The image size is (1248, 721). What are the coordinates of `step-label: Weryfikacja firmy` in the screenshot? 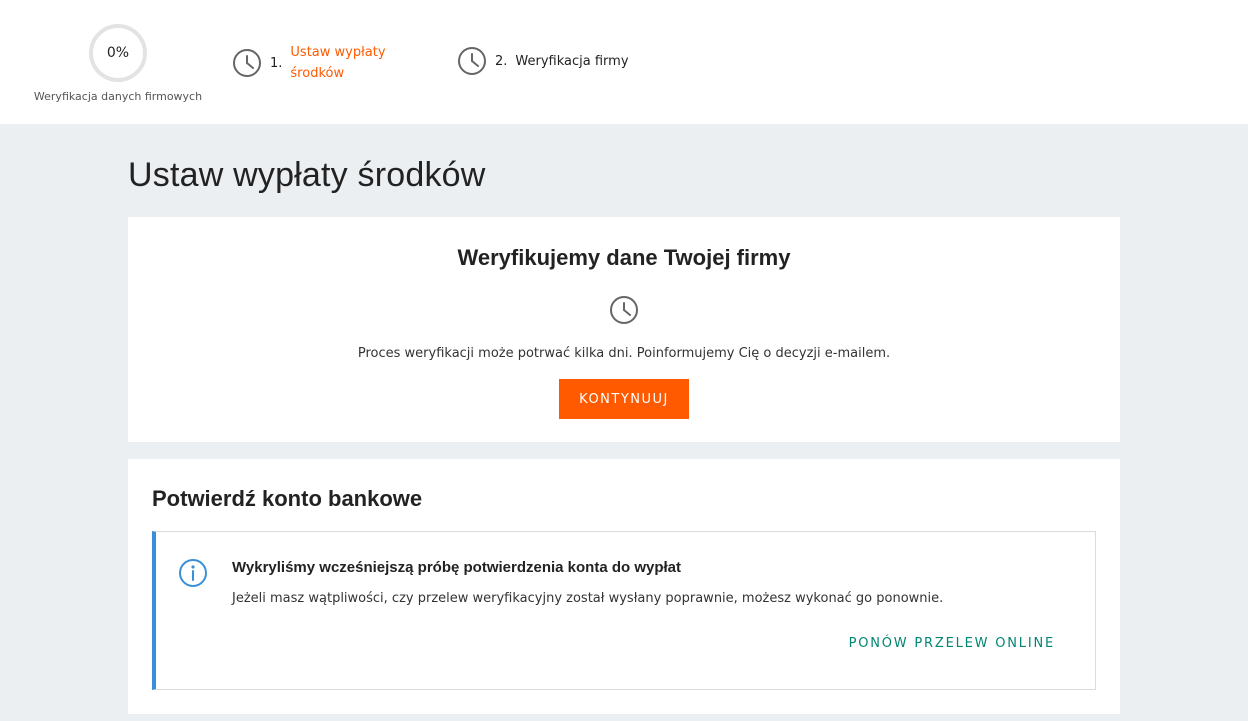 It's located at (572, 61).